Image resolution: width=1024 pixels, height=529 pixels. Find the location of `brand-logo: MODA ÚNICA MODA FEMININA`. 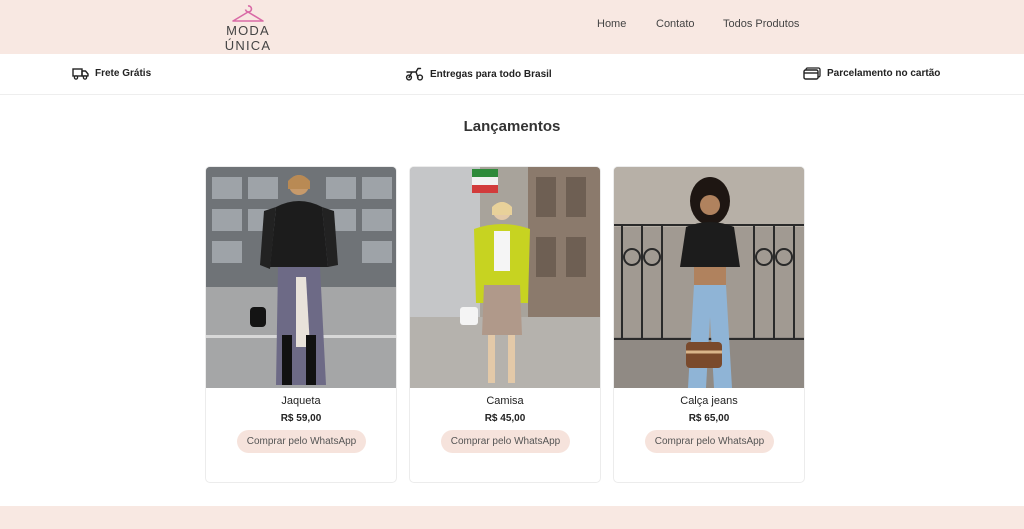

brand-logo: MODA ÚNICA MODA FEMININA is located at coordinates (248, 31).